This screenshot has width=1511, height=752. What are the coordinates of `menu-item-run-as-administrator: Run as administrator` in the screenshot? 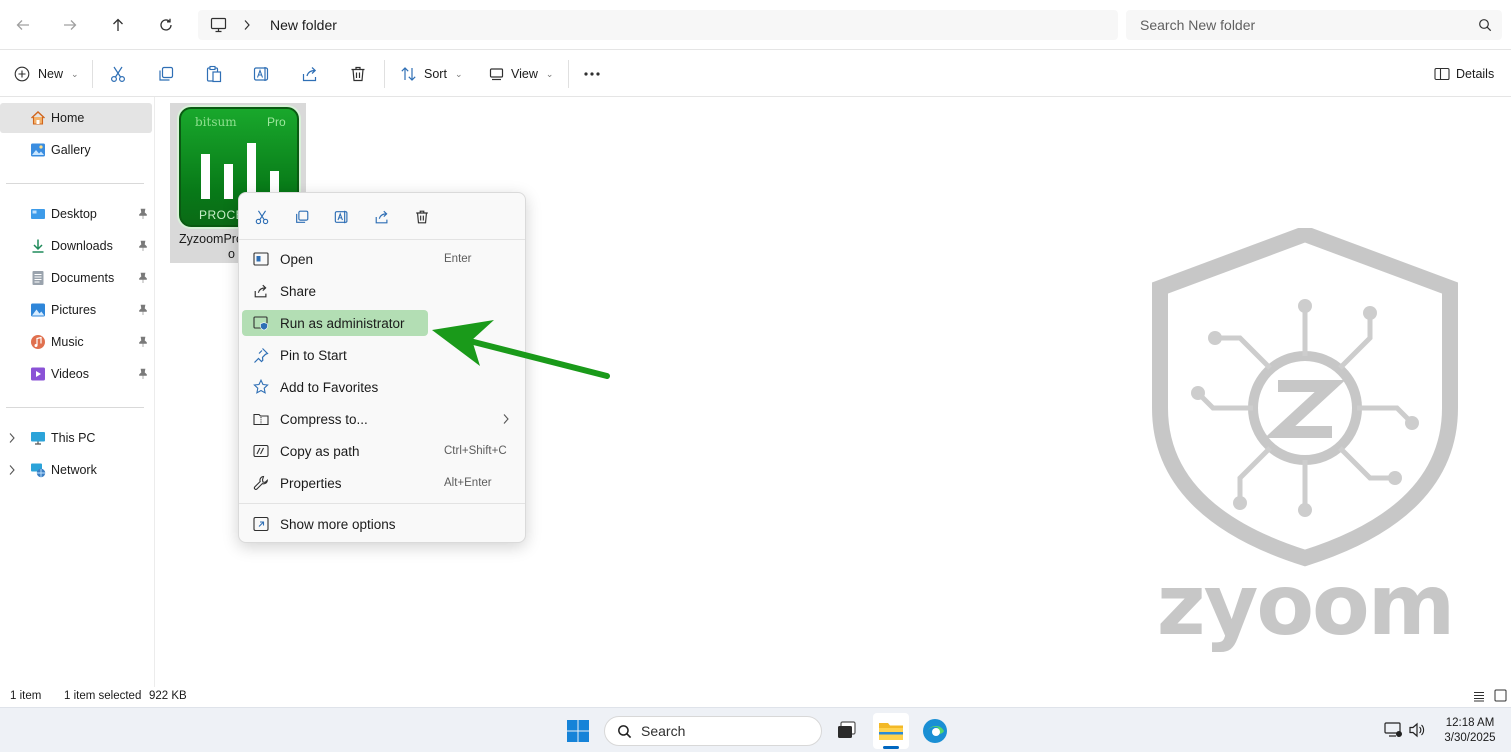 It's located at (335, 323).